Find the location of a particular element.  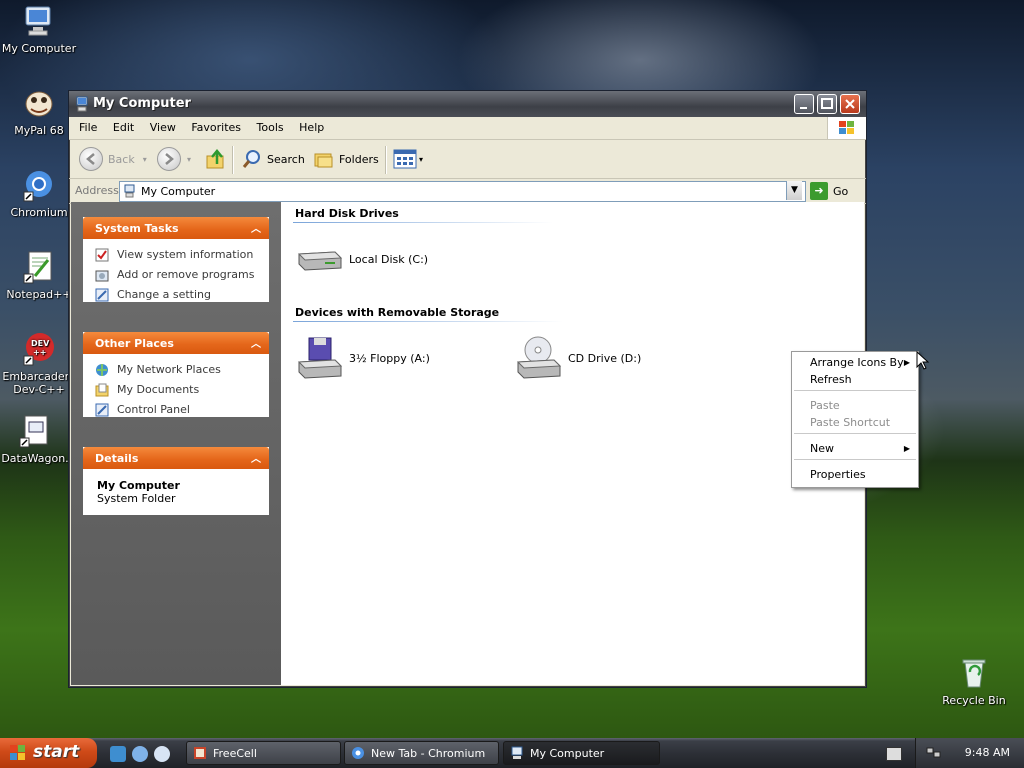

place-my-documents: My Documents is located at coordinates (176, 390).